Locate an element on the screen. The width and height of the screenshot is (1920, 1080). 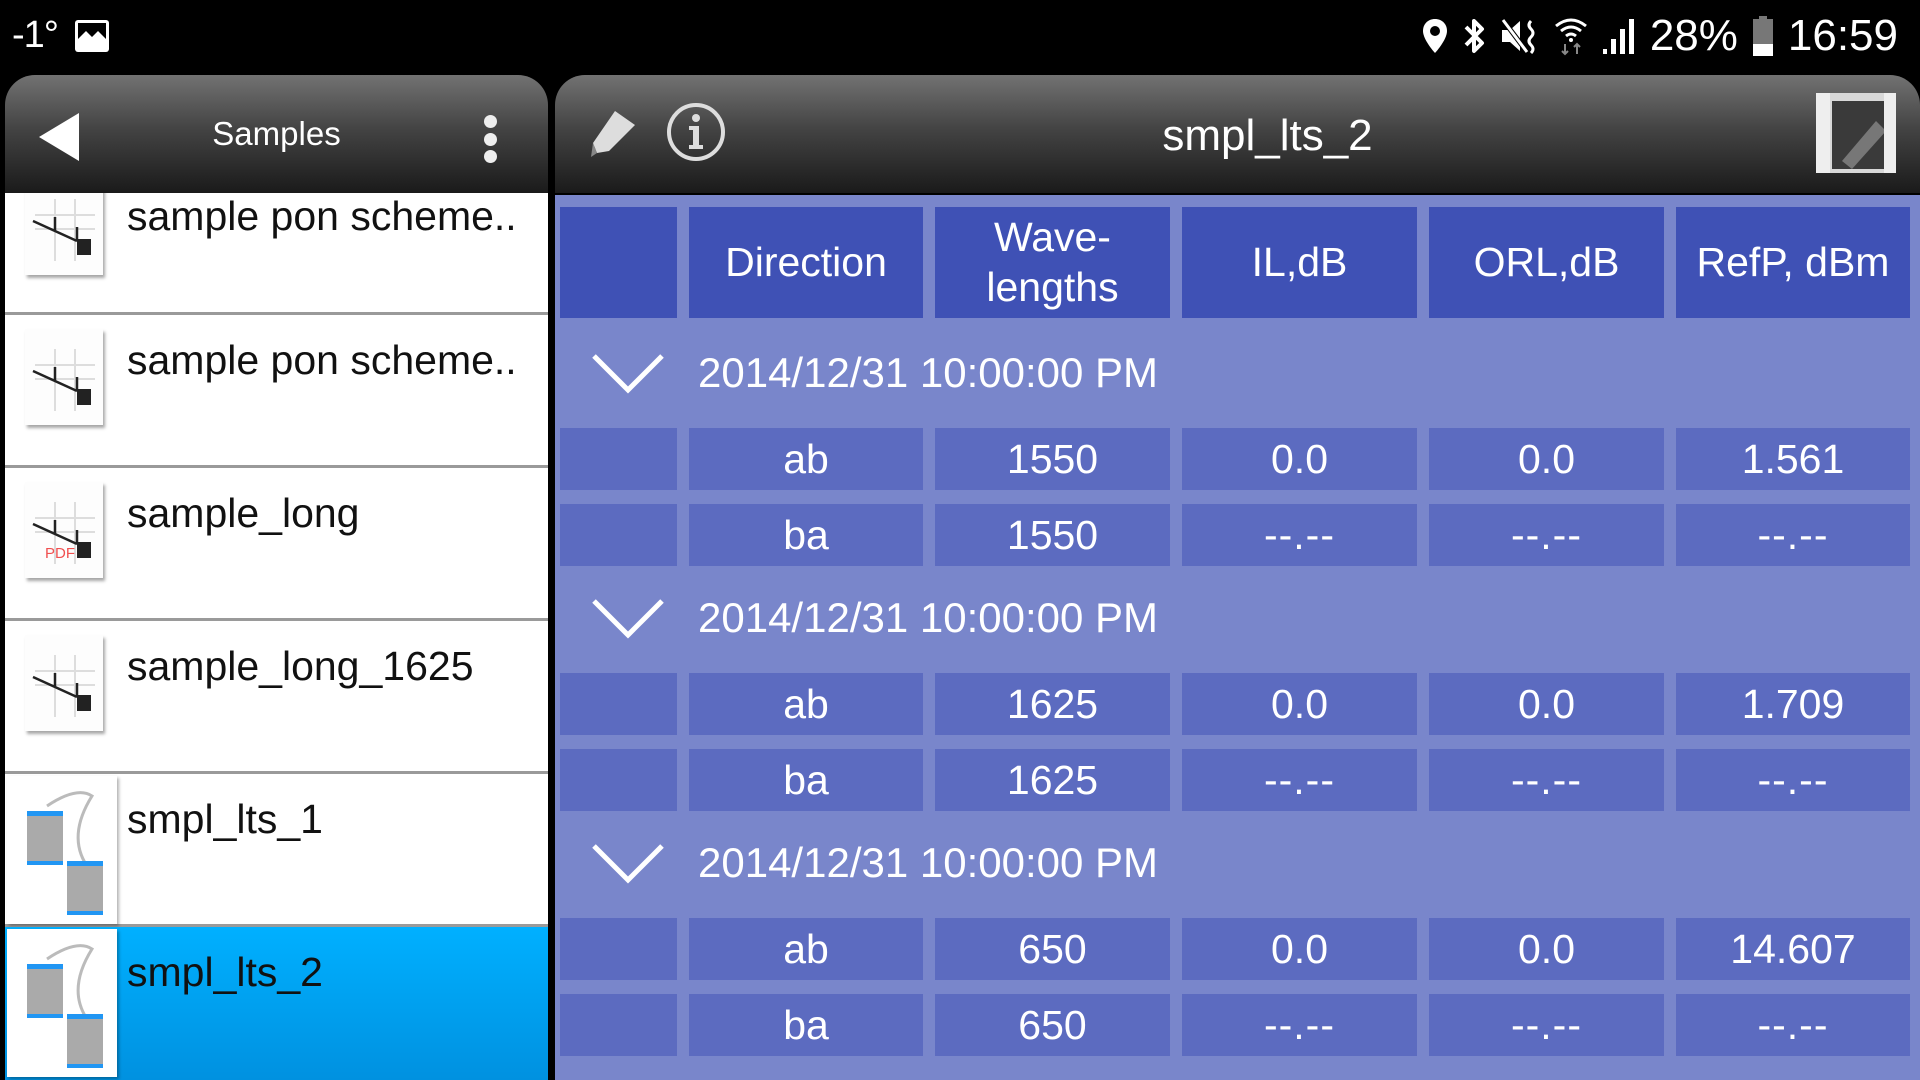
cell-refp: 14.607 is located at coordinates (1793, 949).